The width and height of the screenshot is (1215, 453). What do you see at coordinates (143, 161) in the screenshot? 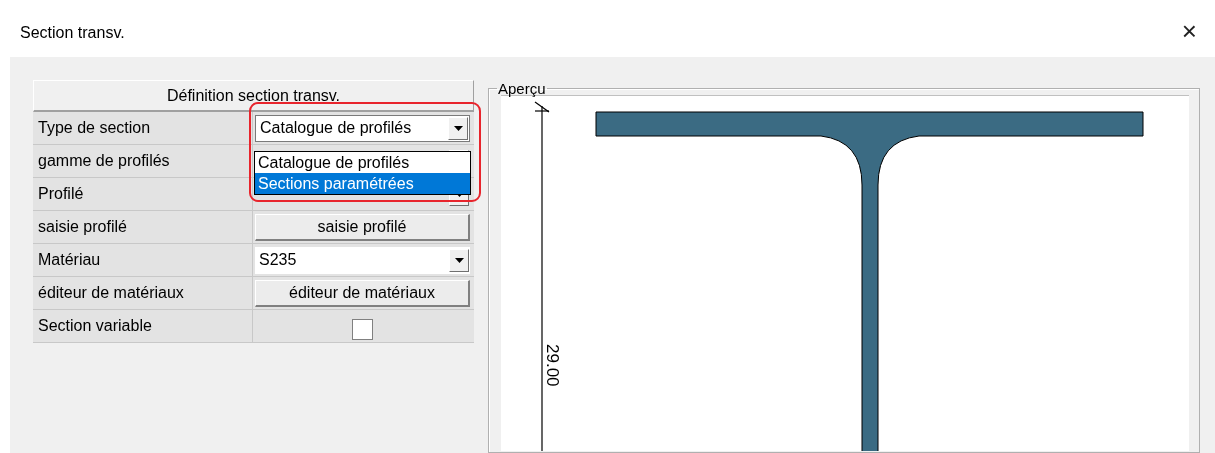
I see `property-label: gamme de profilés` at bounding box center [143, 161].